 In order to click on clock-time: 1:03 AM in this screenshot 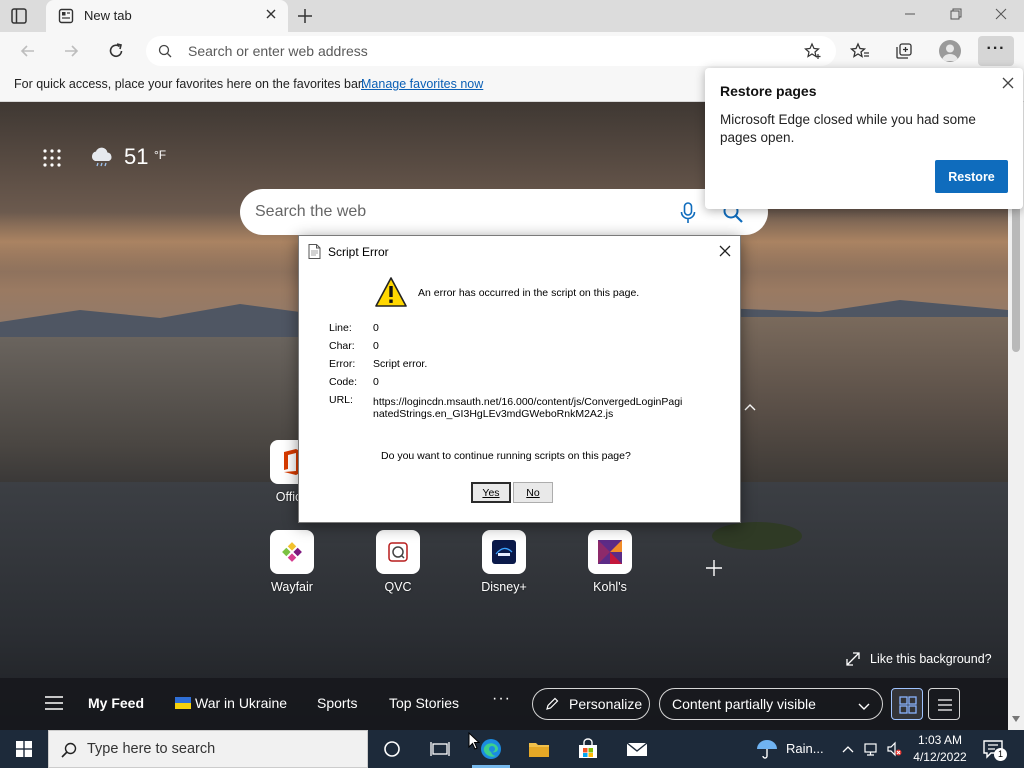, I will do `click(940, 740)`.